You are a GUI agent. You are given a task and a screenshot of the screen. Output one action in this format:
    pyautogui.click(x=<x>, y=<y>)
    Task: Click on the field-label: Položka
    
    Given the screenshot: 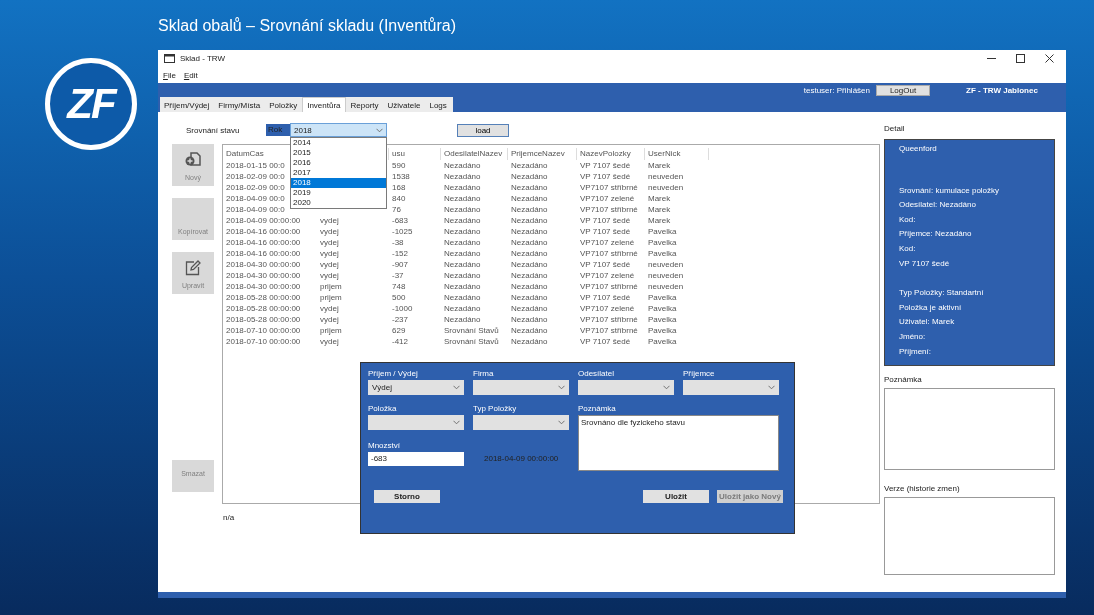 What is the action you would take?
    pyautogui.click(x=383, y=409)
    